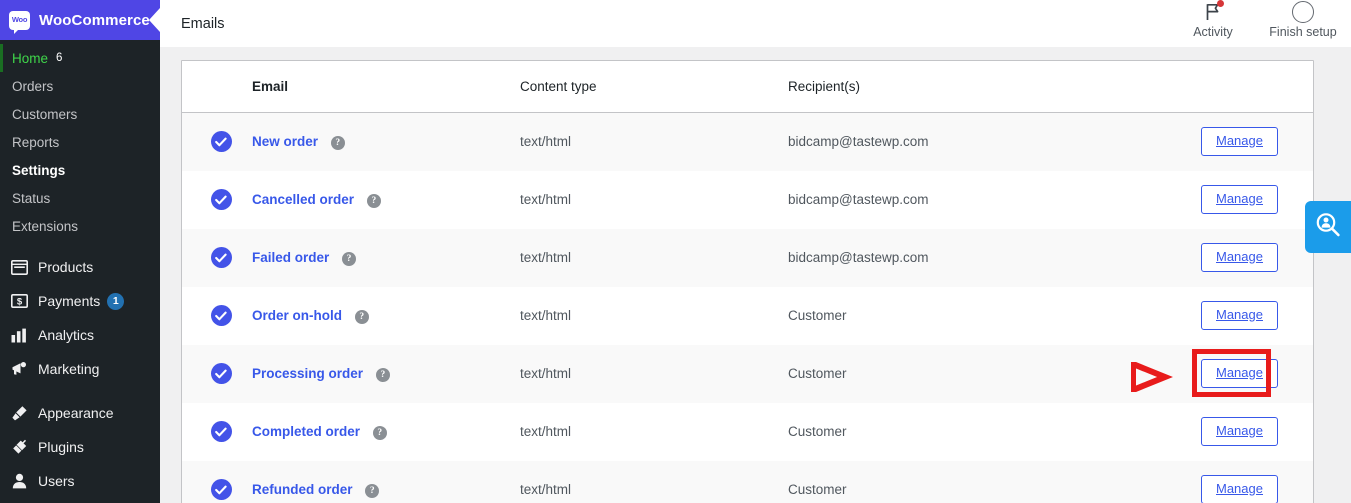 This screenshot has width=1351, height=503. I want to click on finish-setup-button: Finish setup, so click(1303, 19).